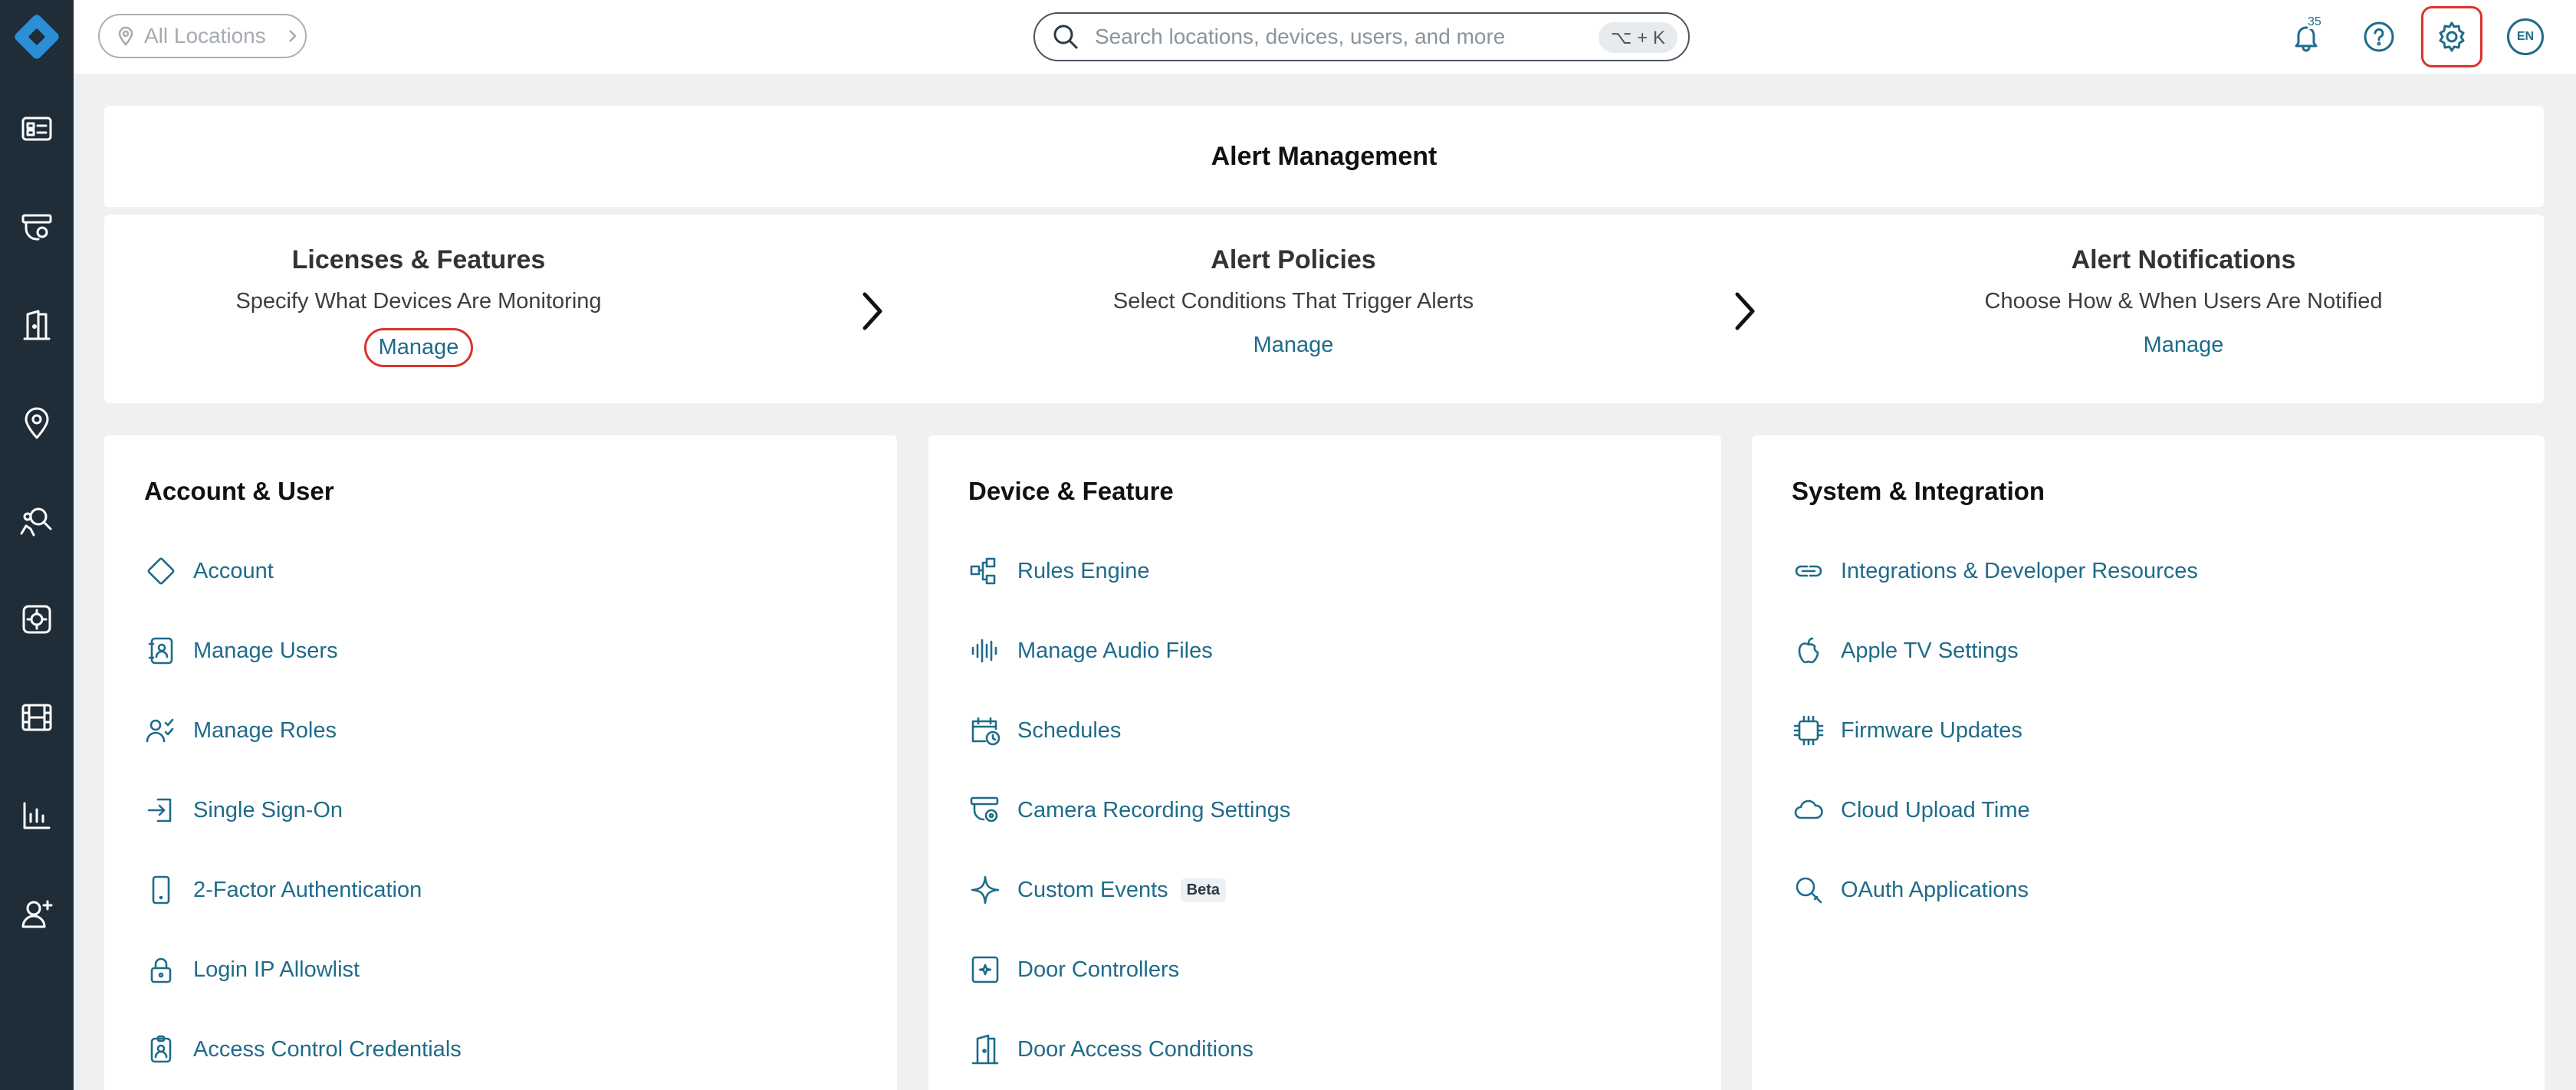 The height and width of the screenshot is (1090, 2576). Describe the element at coordinates (1936, 810) in the screenshot. I see `settings-link: Cloud Upload Time` at that location.